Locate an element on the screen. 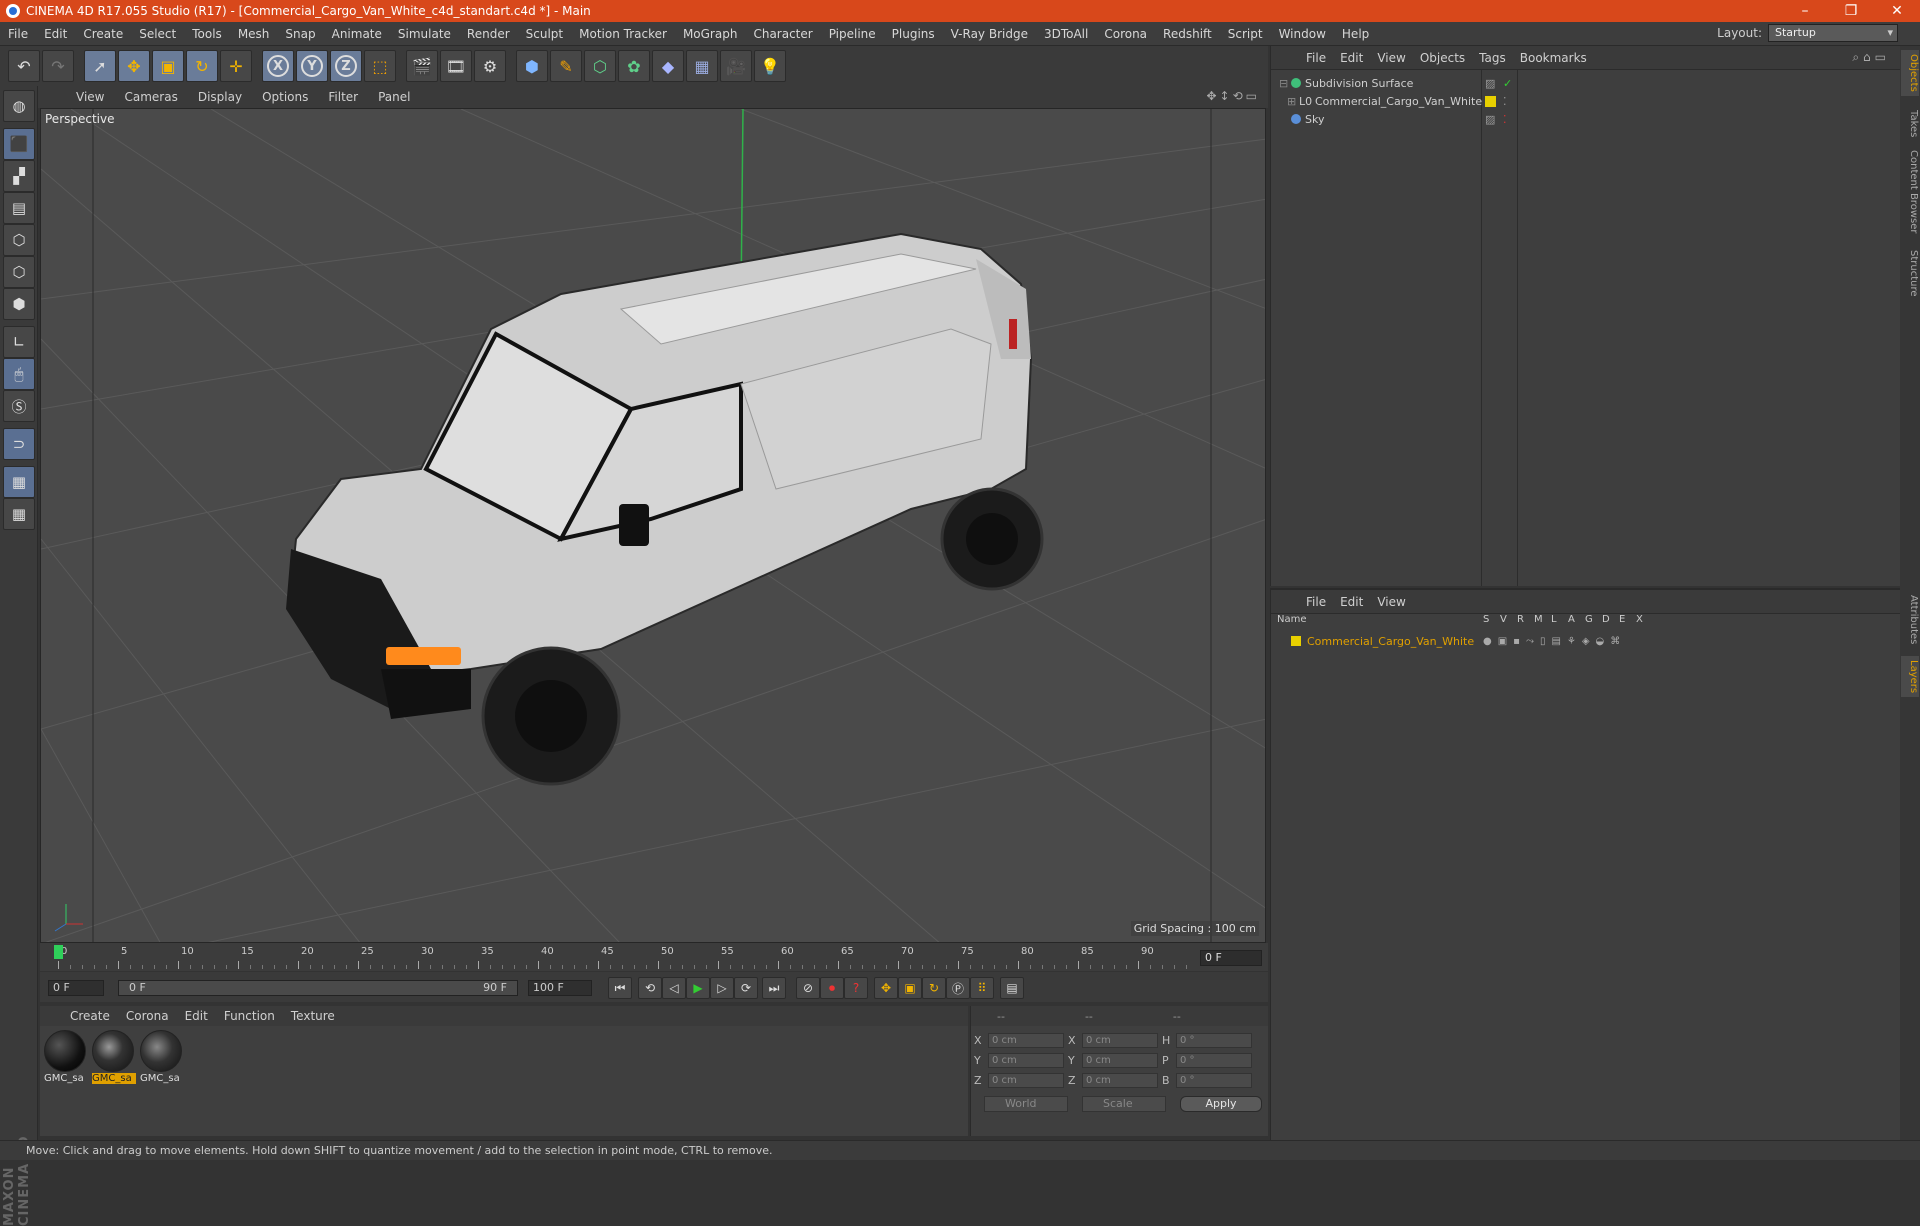 The image size is (1920, 1226). end-frame-field: 100 F is located at coordinates (560, 988).